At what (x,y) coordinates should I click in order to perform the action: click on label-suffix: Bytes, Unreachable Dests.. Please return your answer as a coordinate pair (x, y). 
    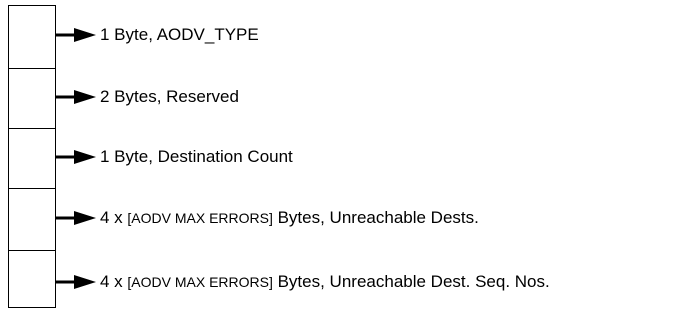
    Looking at the image, I should click on (375, 217).